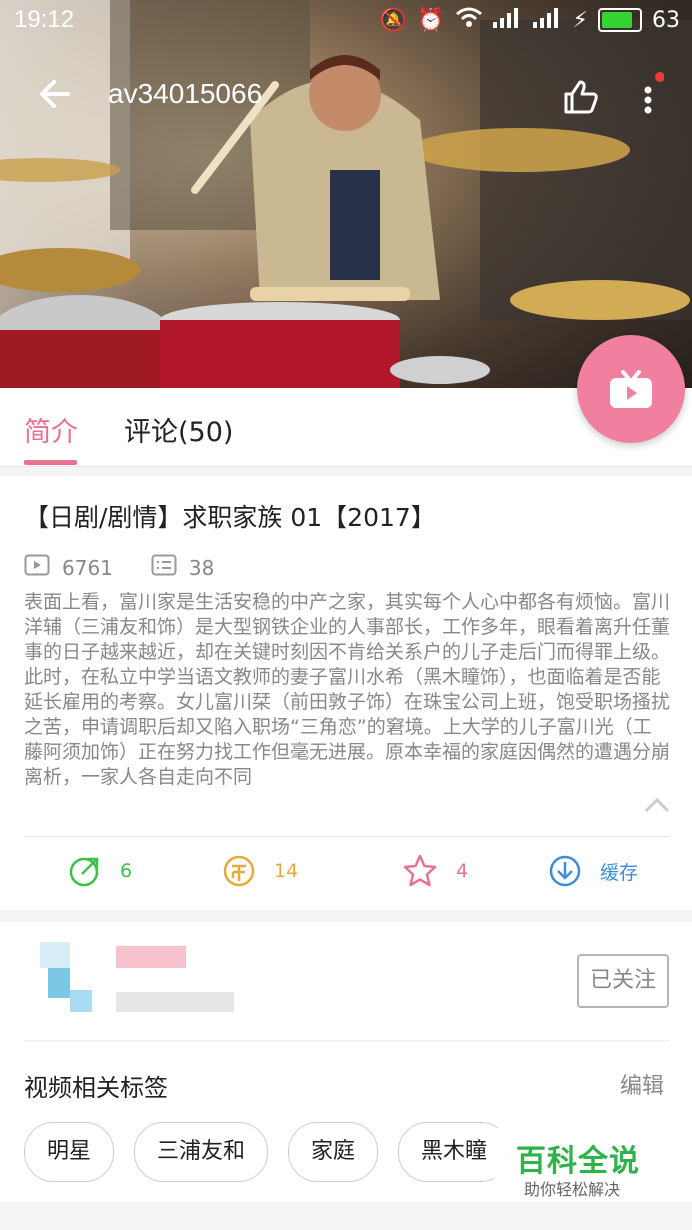 This screenshot has height=1230, width=692. Describe the element at coordinates (346, 95) in the screenshot. I see `top-bar: av34015066` at that location.